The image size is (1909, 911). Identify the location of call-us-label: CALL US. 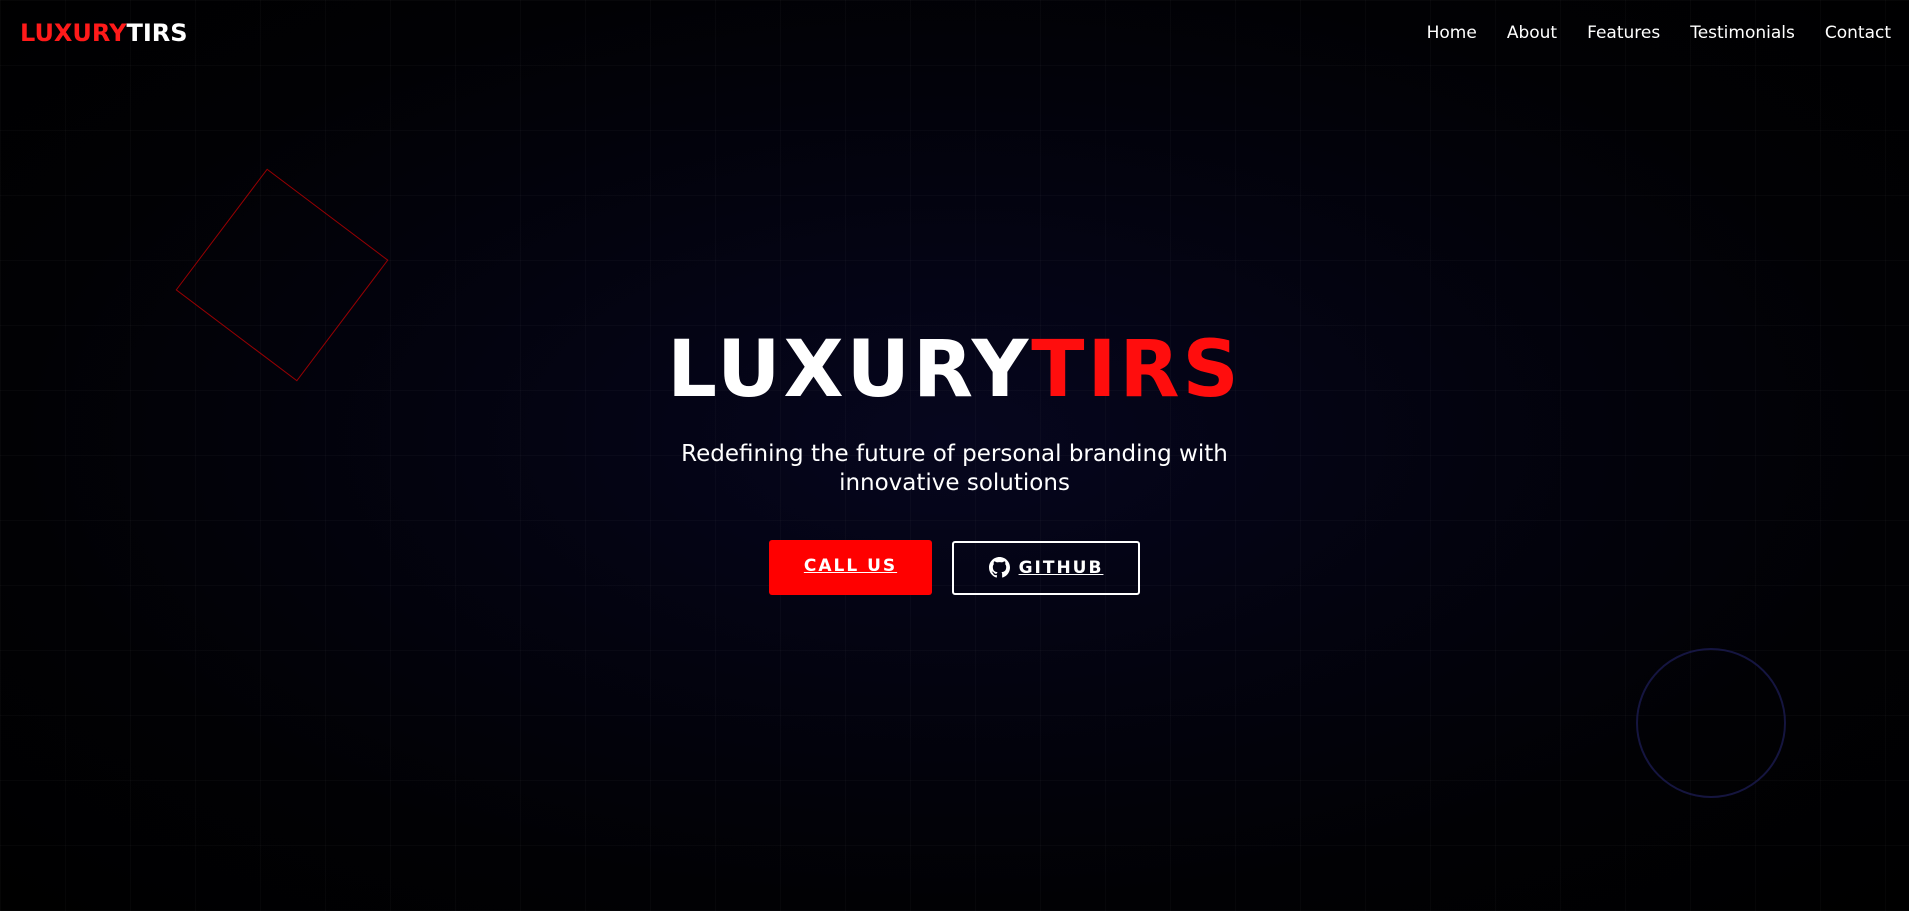
(850, 565).